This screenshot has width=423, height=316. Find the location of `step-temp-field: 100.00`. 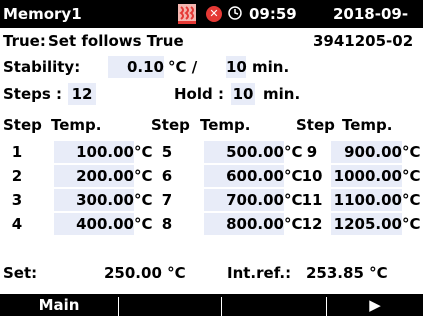

step-temp-field: 100.00 is located at coordinates (94, 152).